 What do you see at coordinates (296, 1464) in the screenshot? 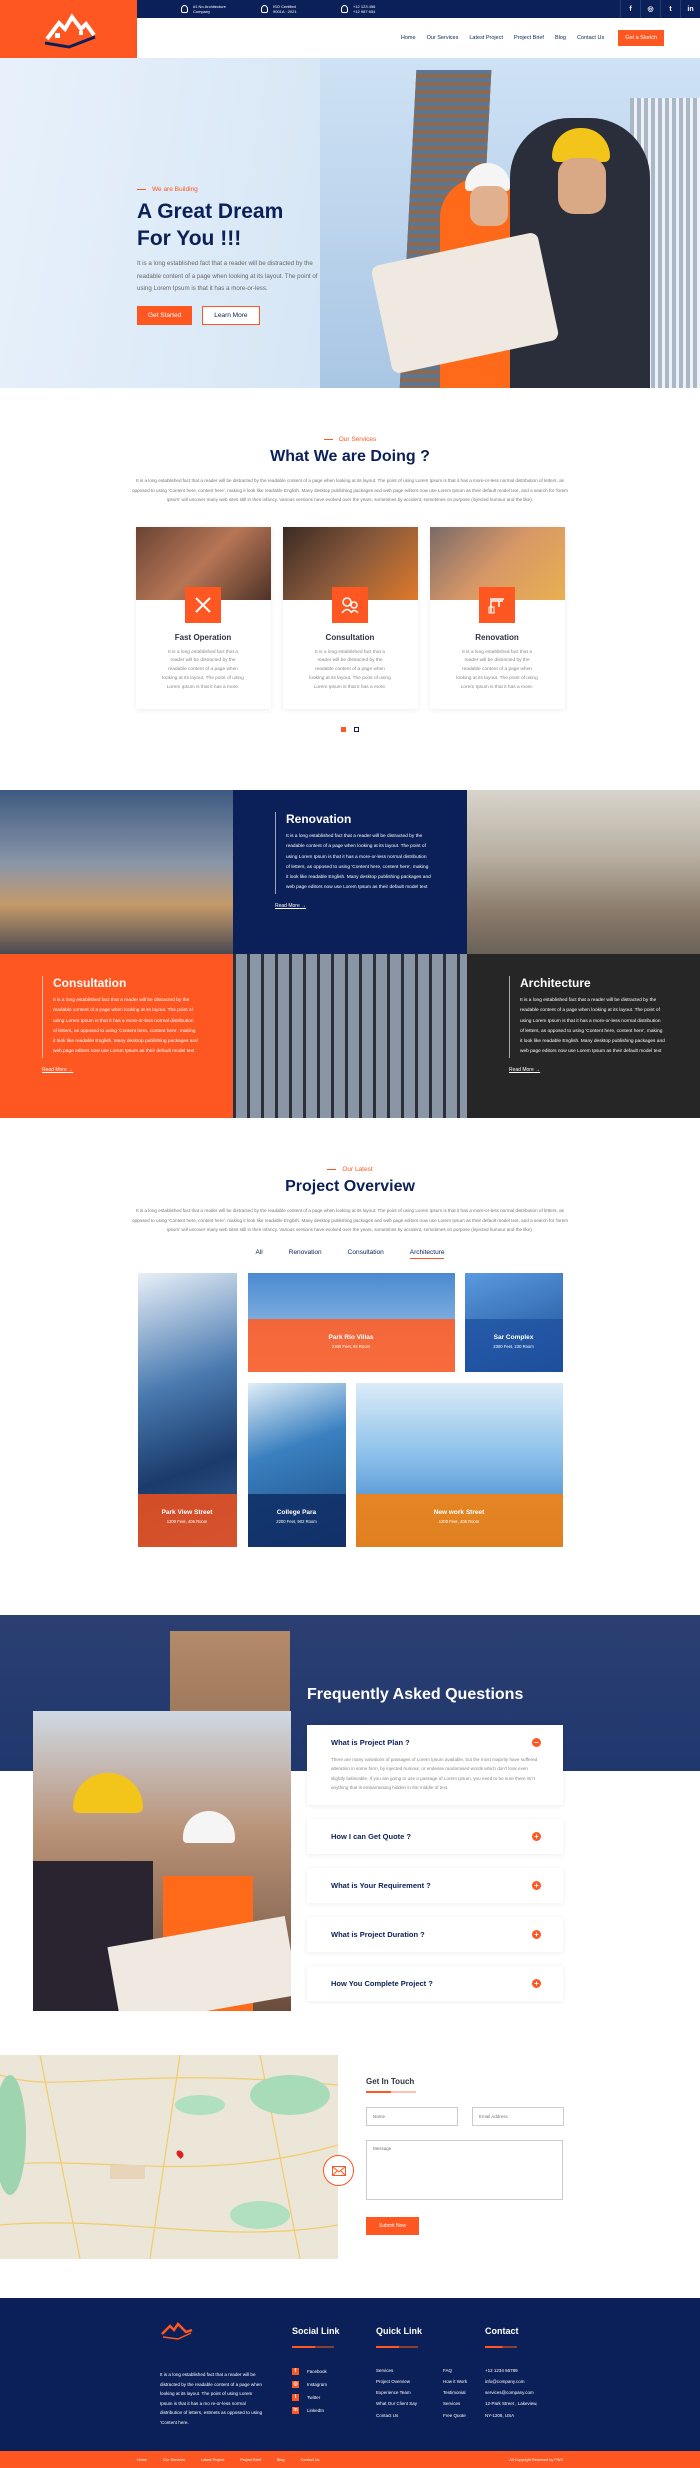
I see `project-item: College Para 2200 Feet, 902 Room` at bounding box center [296, 1464].